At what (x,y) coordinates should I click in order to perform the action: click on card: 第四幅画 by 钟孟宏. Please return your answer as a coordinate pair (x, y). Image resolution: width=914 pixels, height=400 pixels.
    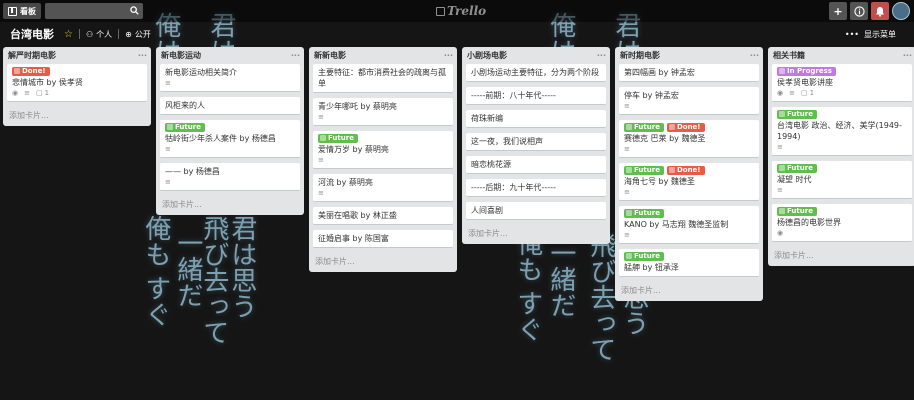
    Looking at the image, I should click on (689, 73).